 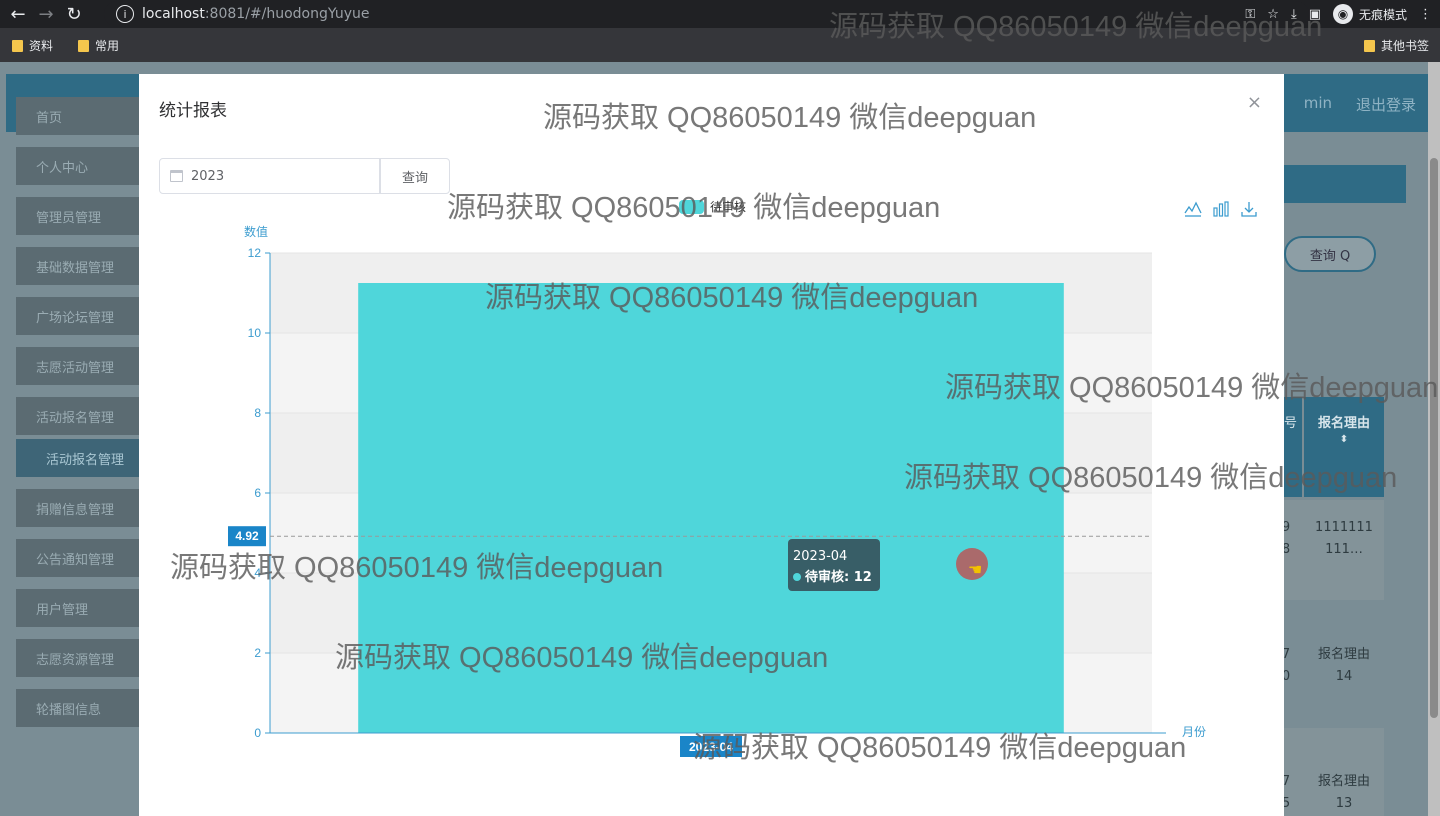 I want to click on axis-pointer-x-label: 2023-04, so click(x=711, y=747).